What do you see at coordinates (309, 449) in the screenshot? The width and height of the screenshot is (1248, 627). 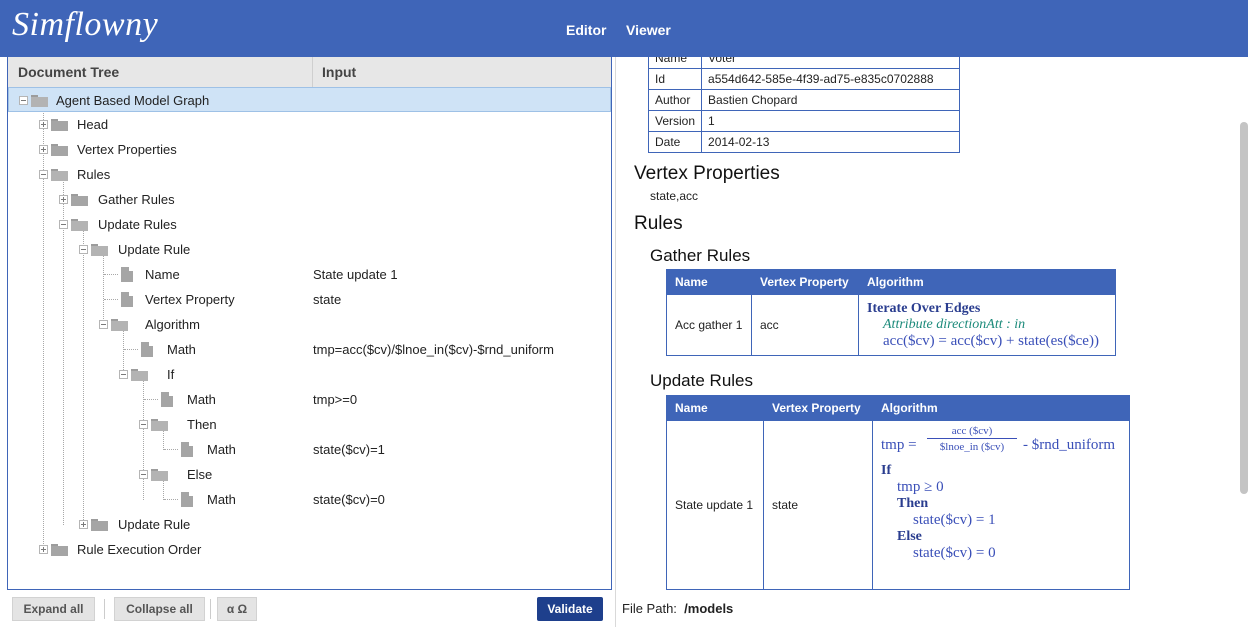 I see `tree-node-math: Math state($cv)=1` at bounding box center [309, 449].